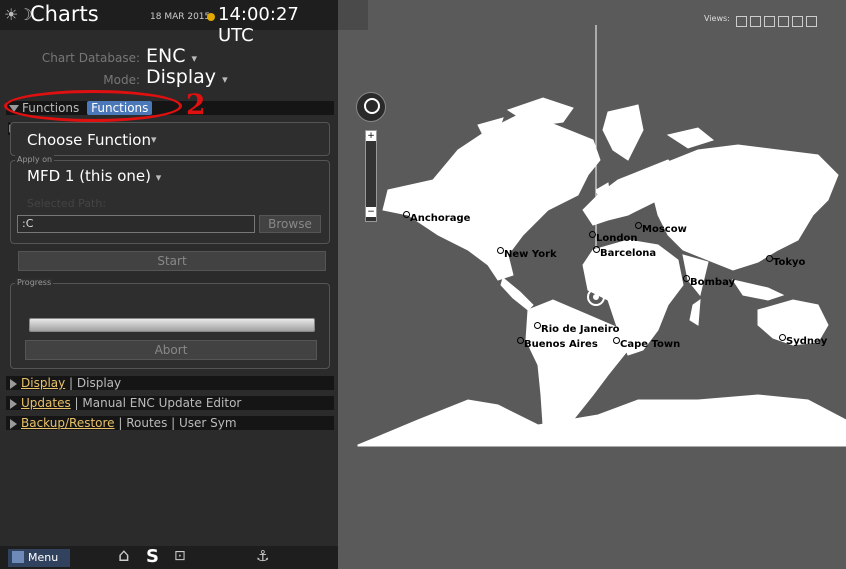 This screenshot has height=569, width=846. I want to click on progress-bar, so click(172, 325).